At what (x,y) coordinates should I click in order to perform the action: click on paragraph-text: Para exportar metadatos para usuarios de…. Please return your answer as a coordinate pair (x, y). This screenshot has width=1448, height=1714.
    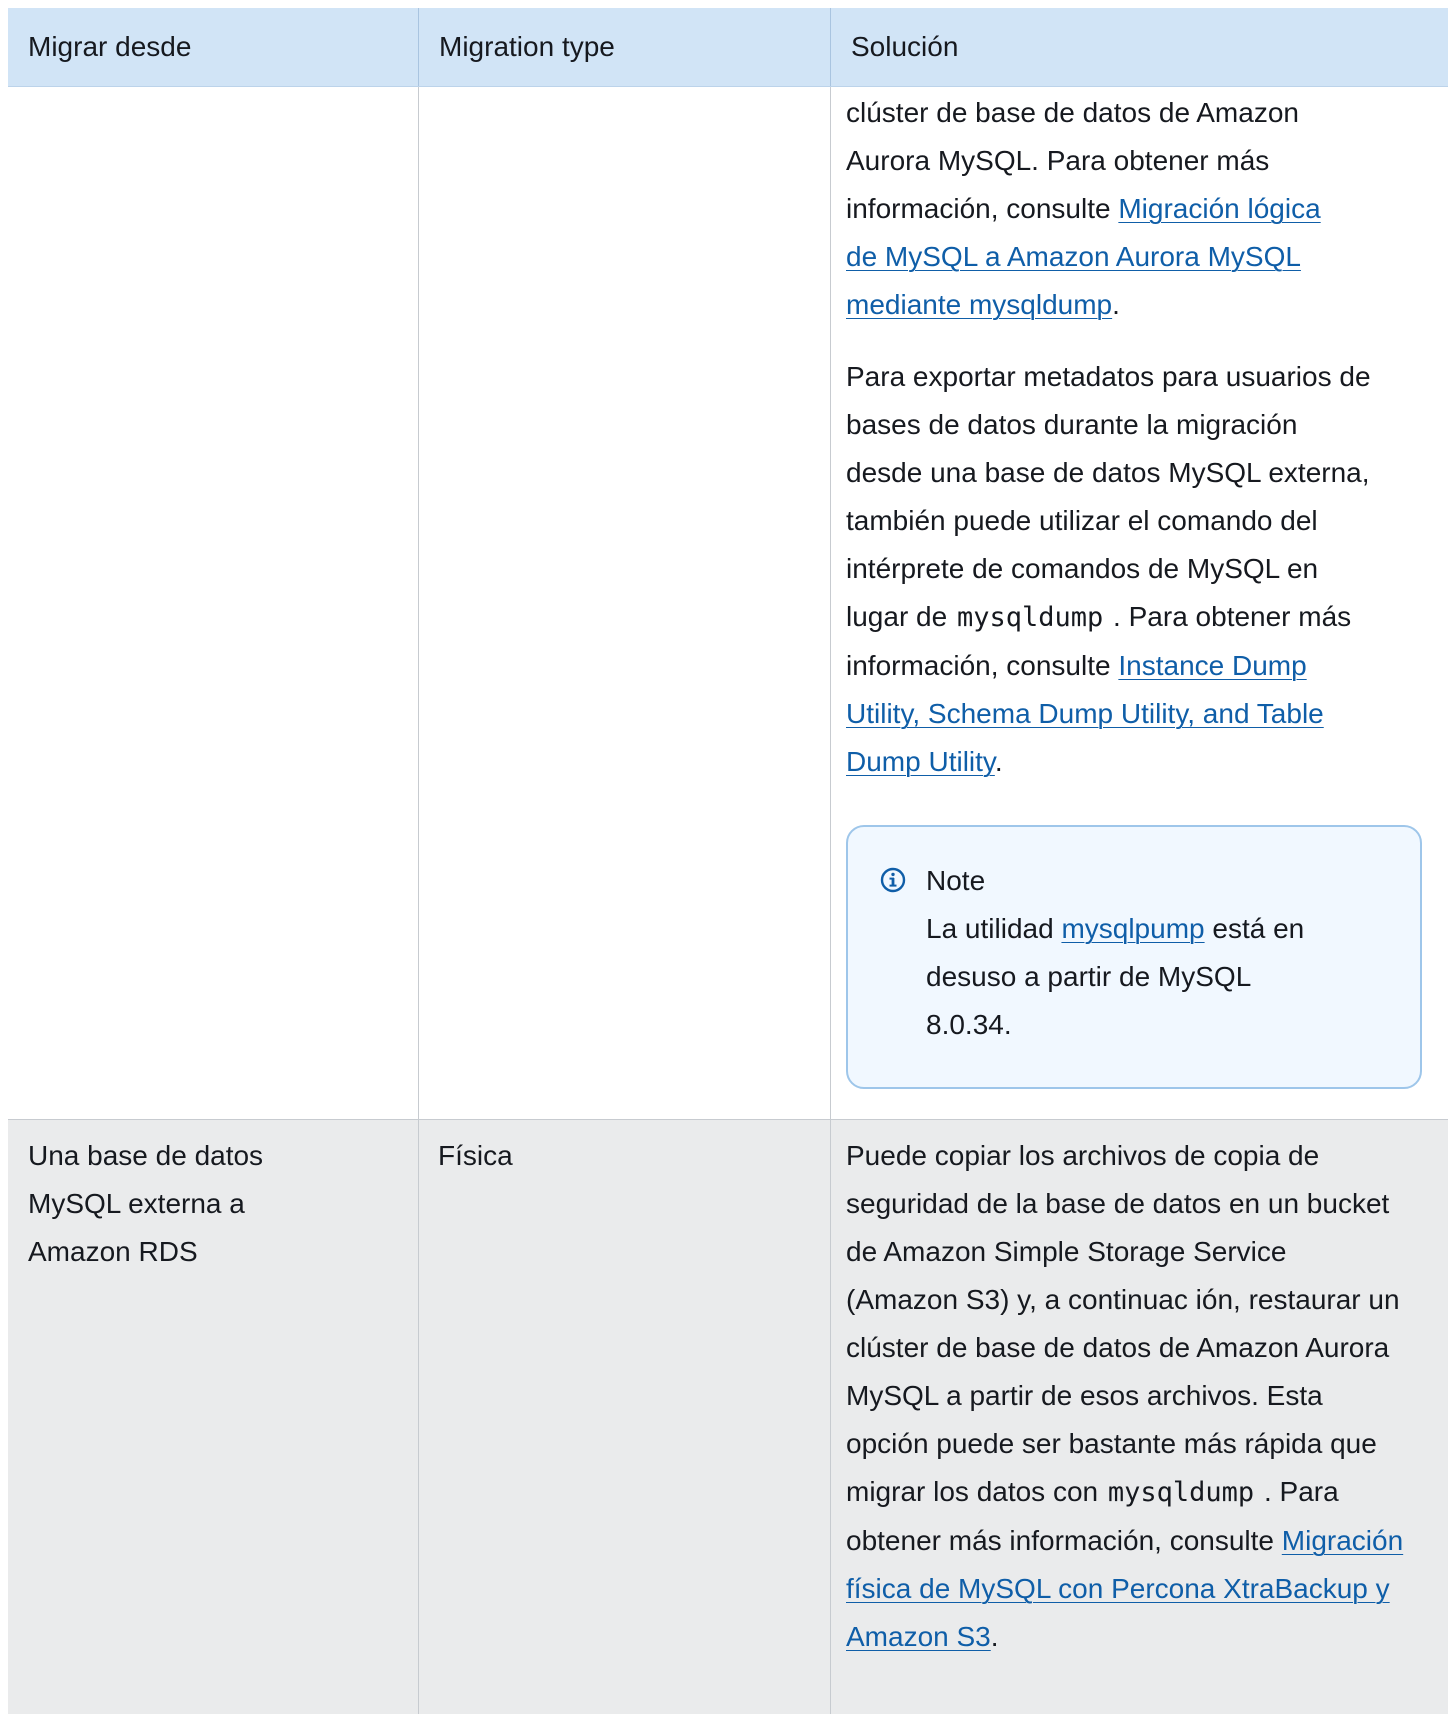
    Looking at the image, I should click on (1108, 496).